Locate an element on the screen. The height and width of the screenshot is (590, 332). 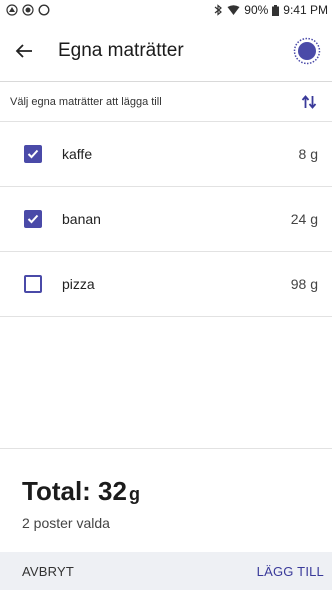
status-bar: 90% 9:41 PM is located at coordinates (166, 10).